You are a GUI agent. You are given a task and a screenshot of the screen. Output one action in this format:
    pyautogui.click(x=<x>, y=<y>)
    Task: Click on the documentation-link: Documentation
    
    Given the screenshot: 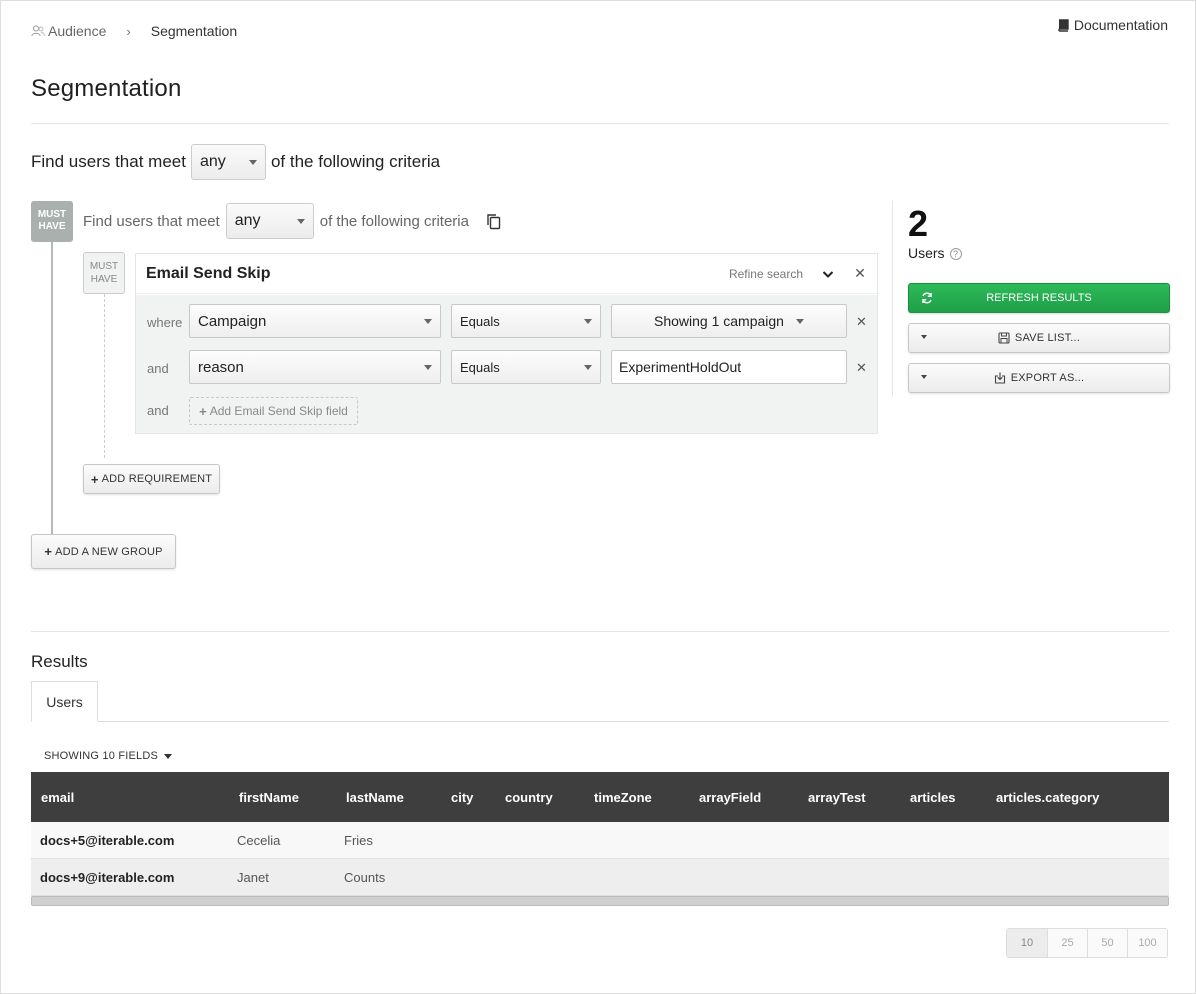 What is the action you would take?
    pyautogui.click(x=1112, y=25)
    